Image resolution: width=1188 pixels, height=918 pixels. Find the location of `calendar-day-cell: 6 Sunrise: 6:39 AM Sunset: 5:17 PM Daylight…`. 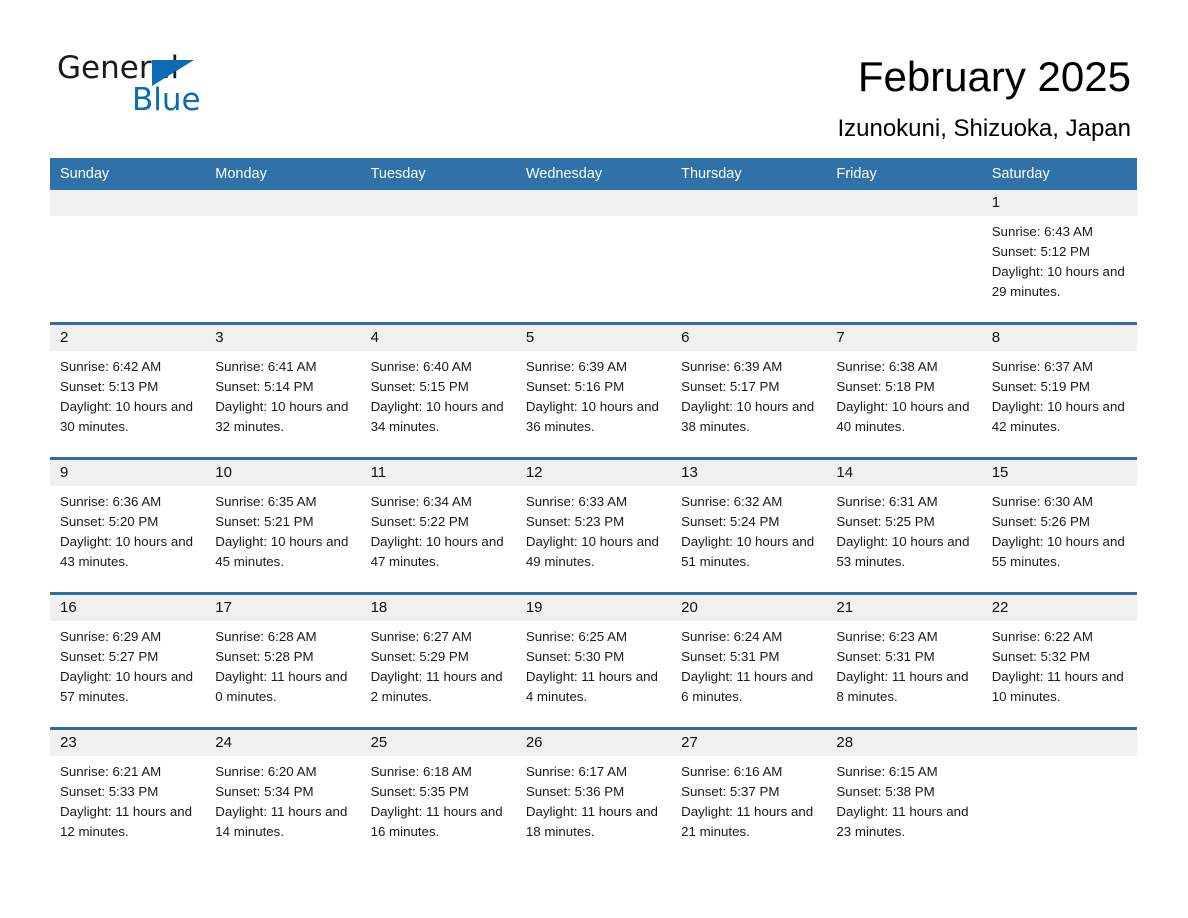

calendar-day-cell: 6 Sunrise: 6:39 AM Sunset: 5:17 PM Daylight… is located at coordinates (749, 390).